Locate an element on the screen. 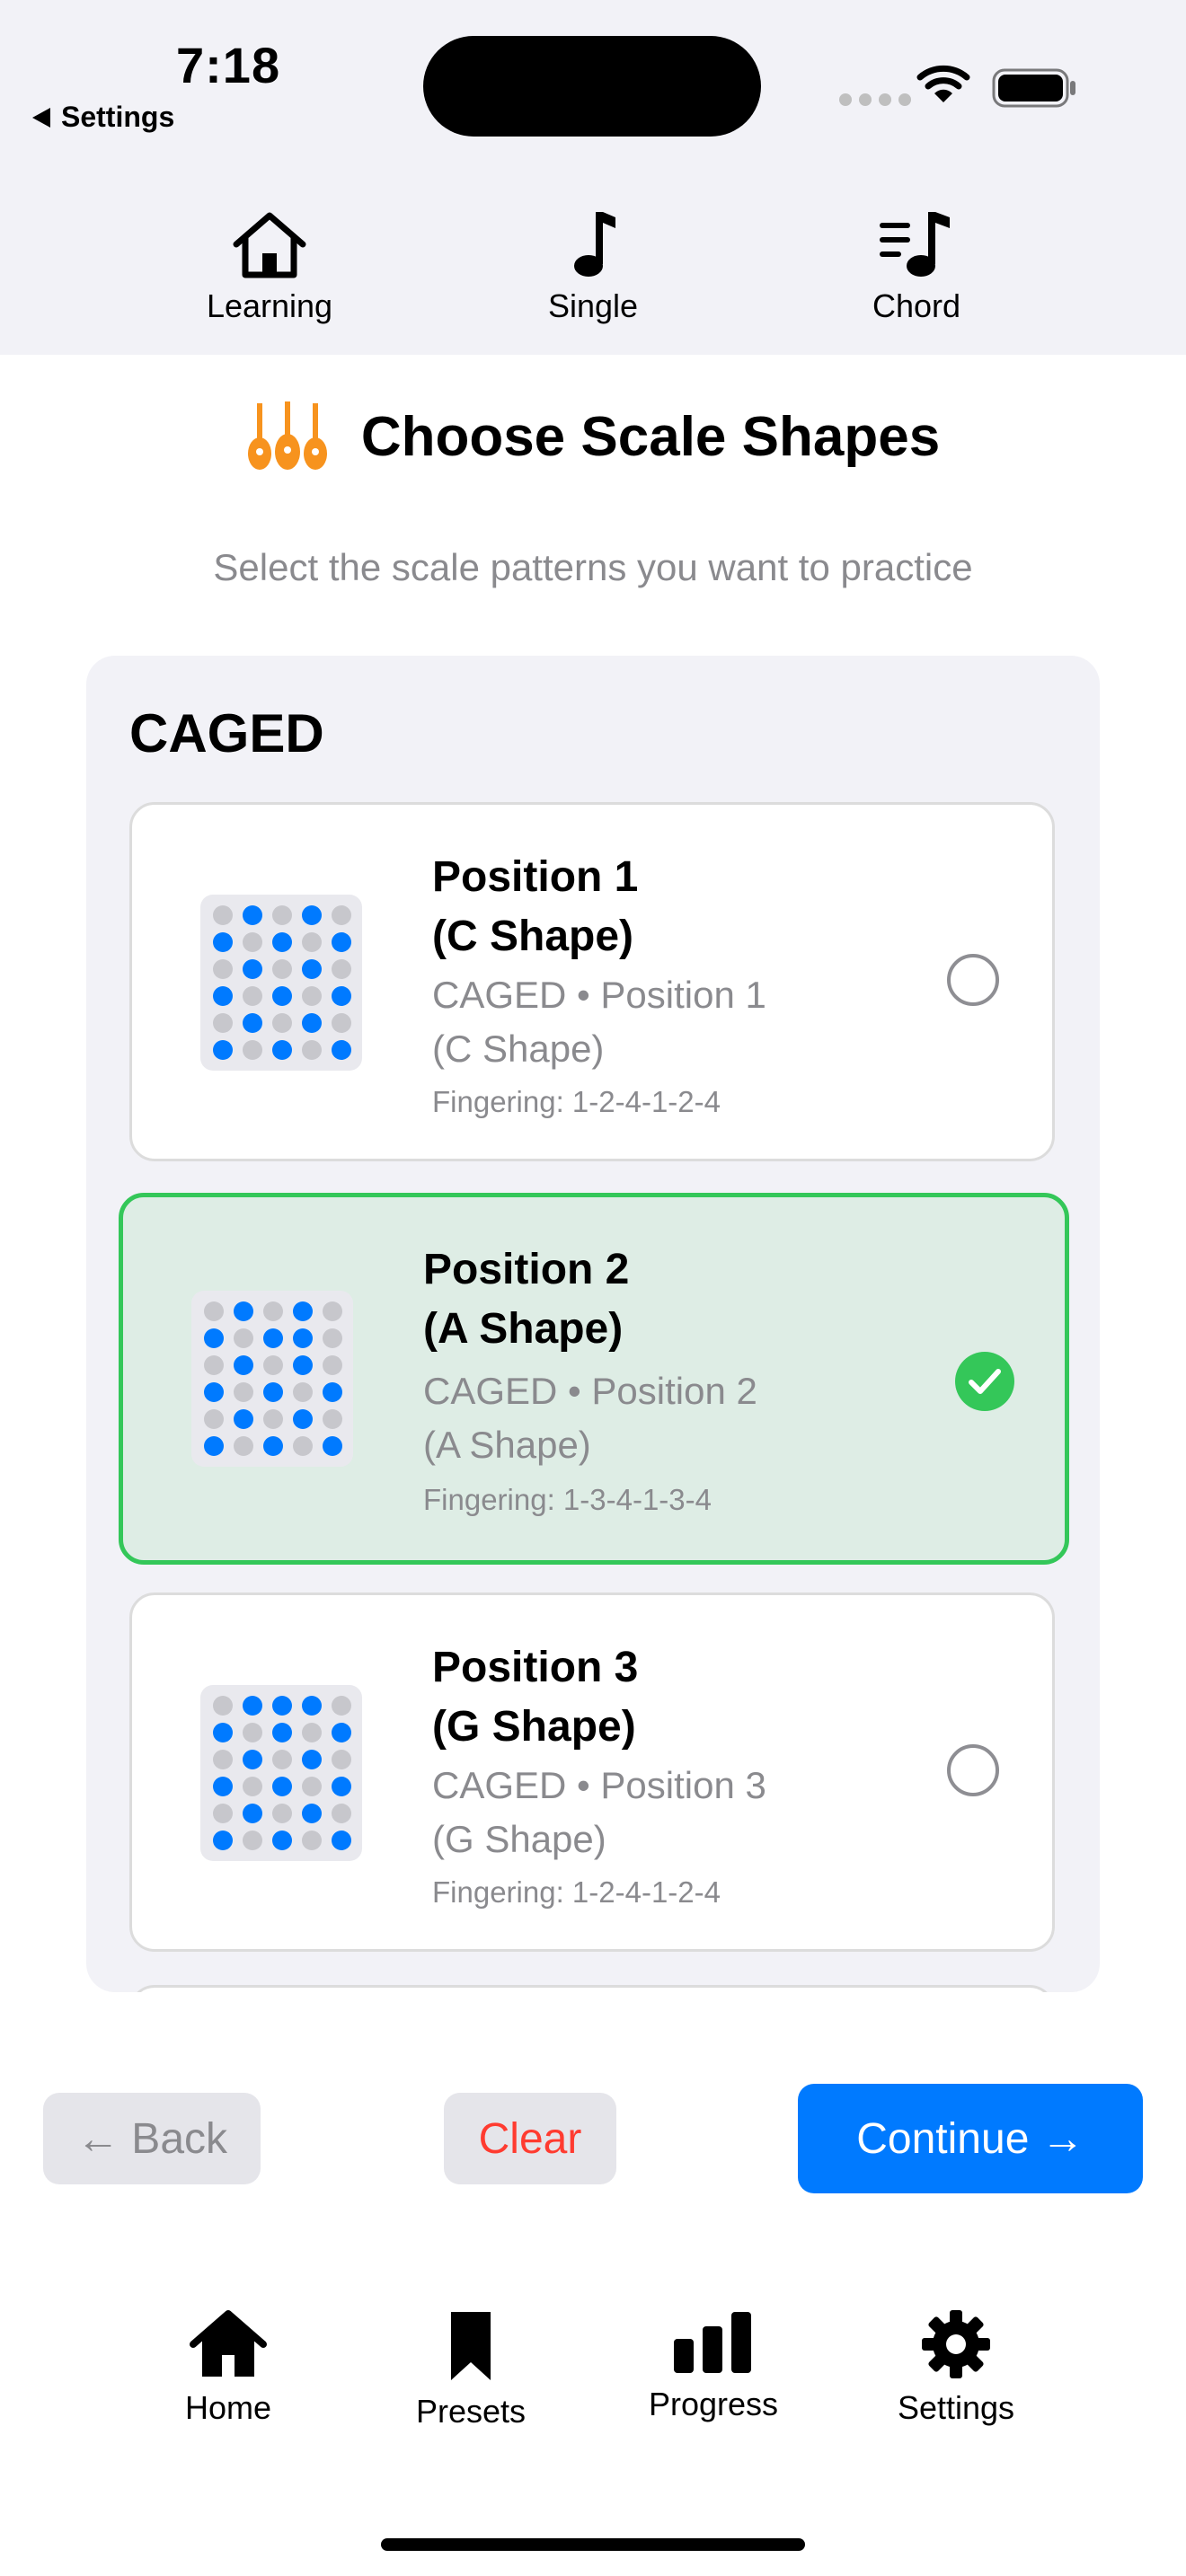 Image resolution: width=1186 pixels, height=2576 pixels. tab-chord: Chord is located at coordinates (916, 266).